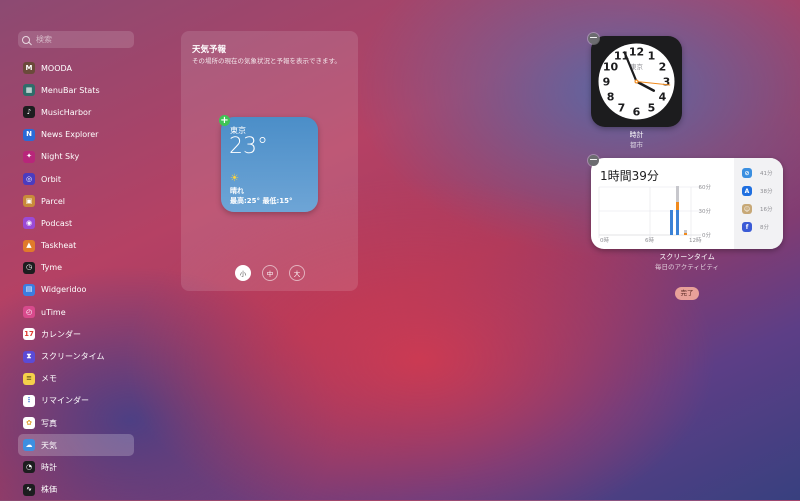 The width and height of the screenshot is (800, 501). Describe the element at coordinates (297, 273) in the screenshot. I see `size-large-button: 大` at that location.